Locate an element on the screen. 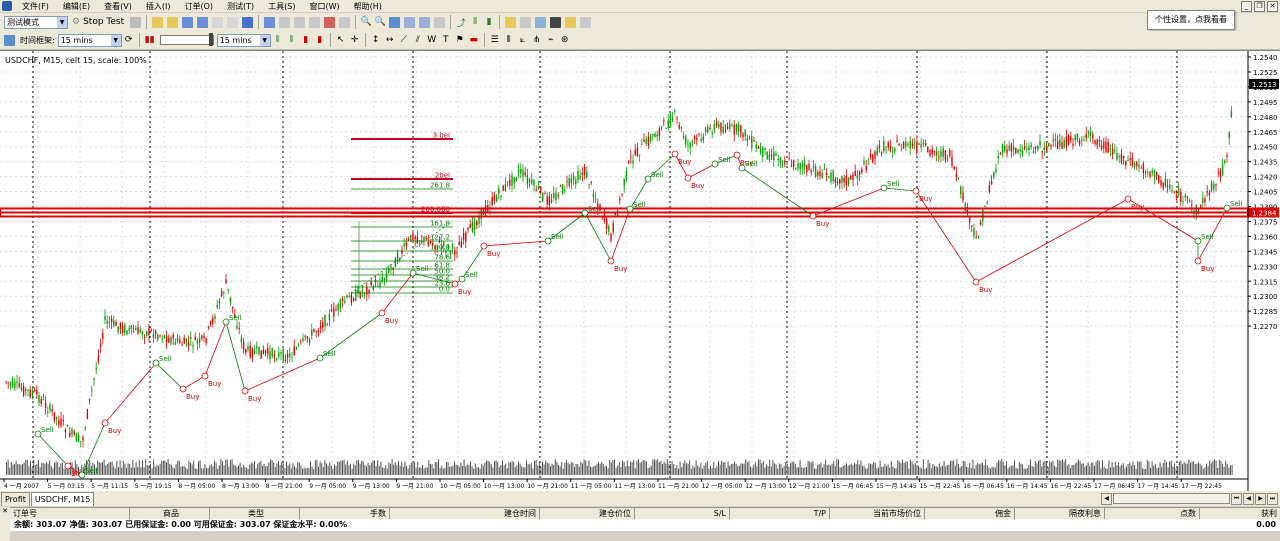 The width and height of the screenshot is (1280, 541). col-swap: 隔夜利息 is located at coordinates (1060, 513).